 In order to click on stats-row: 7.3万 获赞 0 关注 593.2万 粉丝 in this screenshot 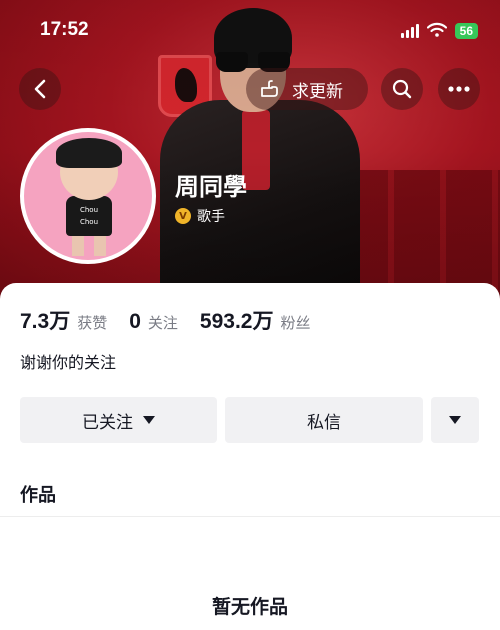, I will do `click(176, 320)`.